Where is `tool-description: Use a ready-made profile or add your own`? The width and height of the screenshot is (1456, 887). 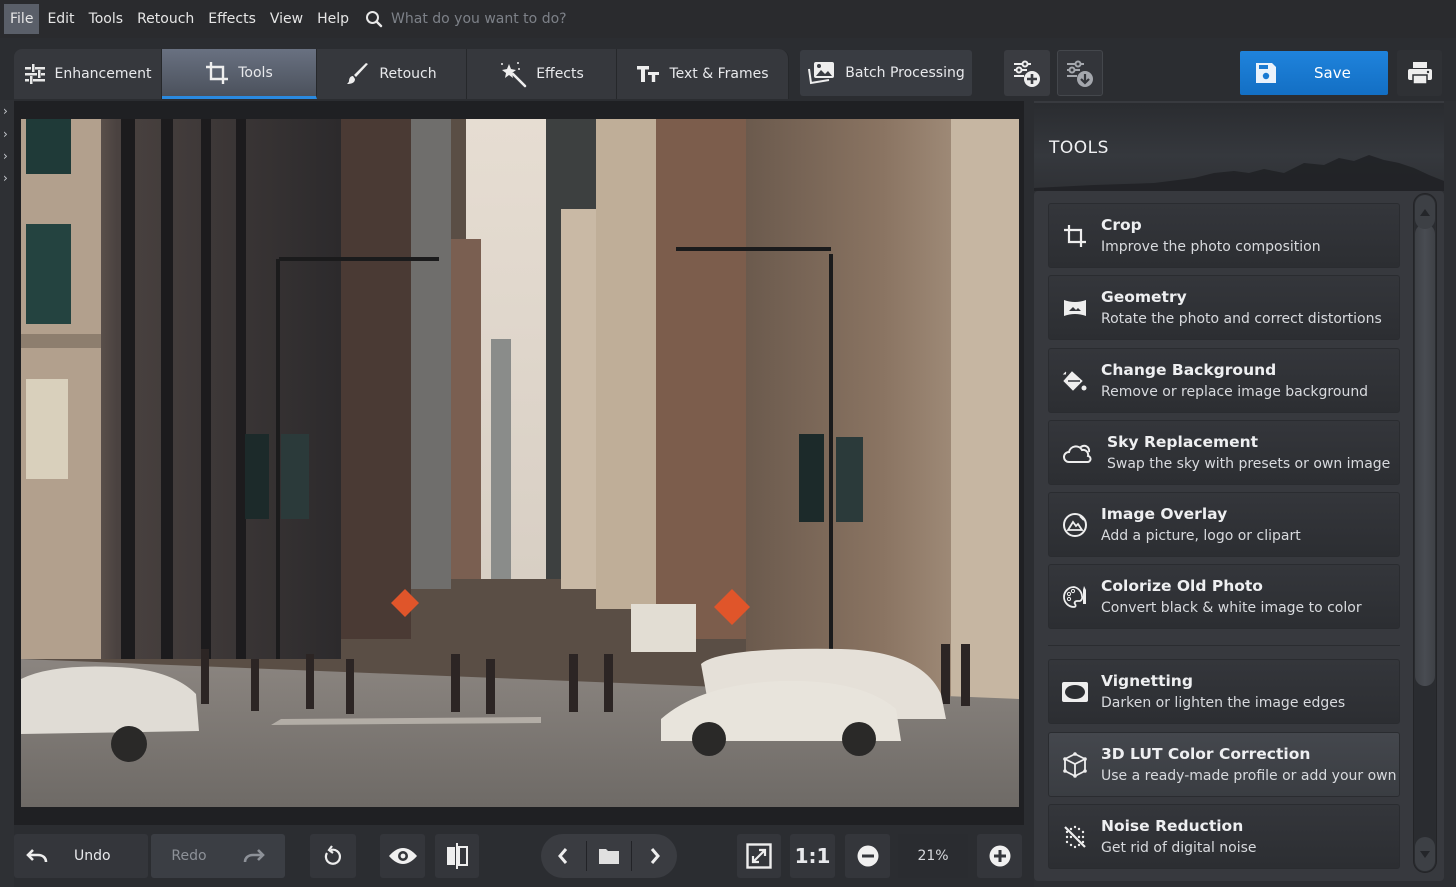 tool-description: Use a ready-made profile or add your own is located at coordinates (1249, 775).